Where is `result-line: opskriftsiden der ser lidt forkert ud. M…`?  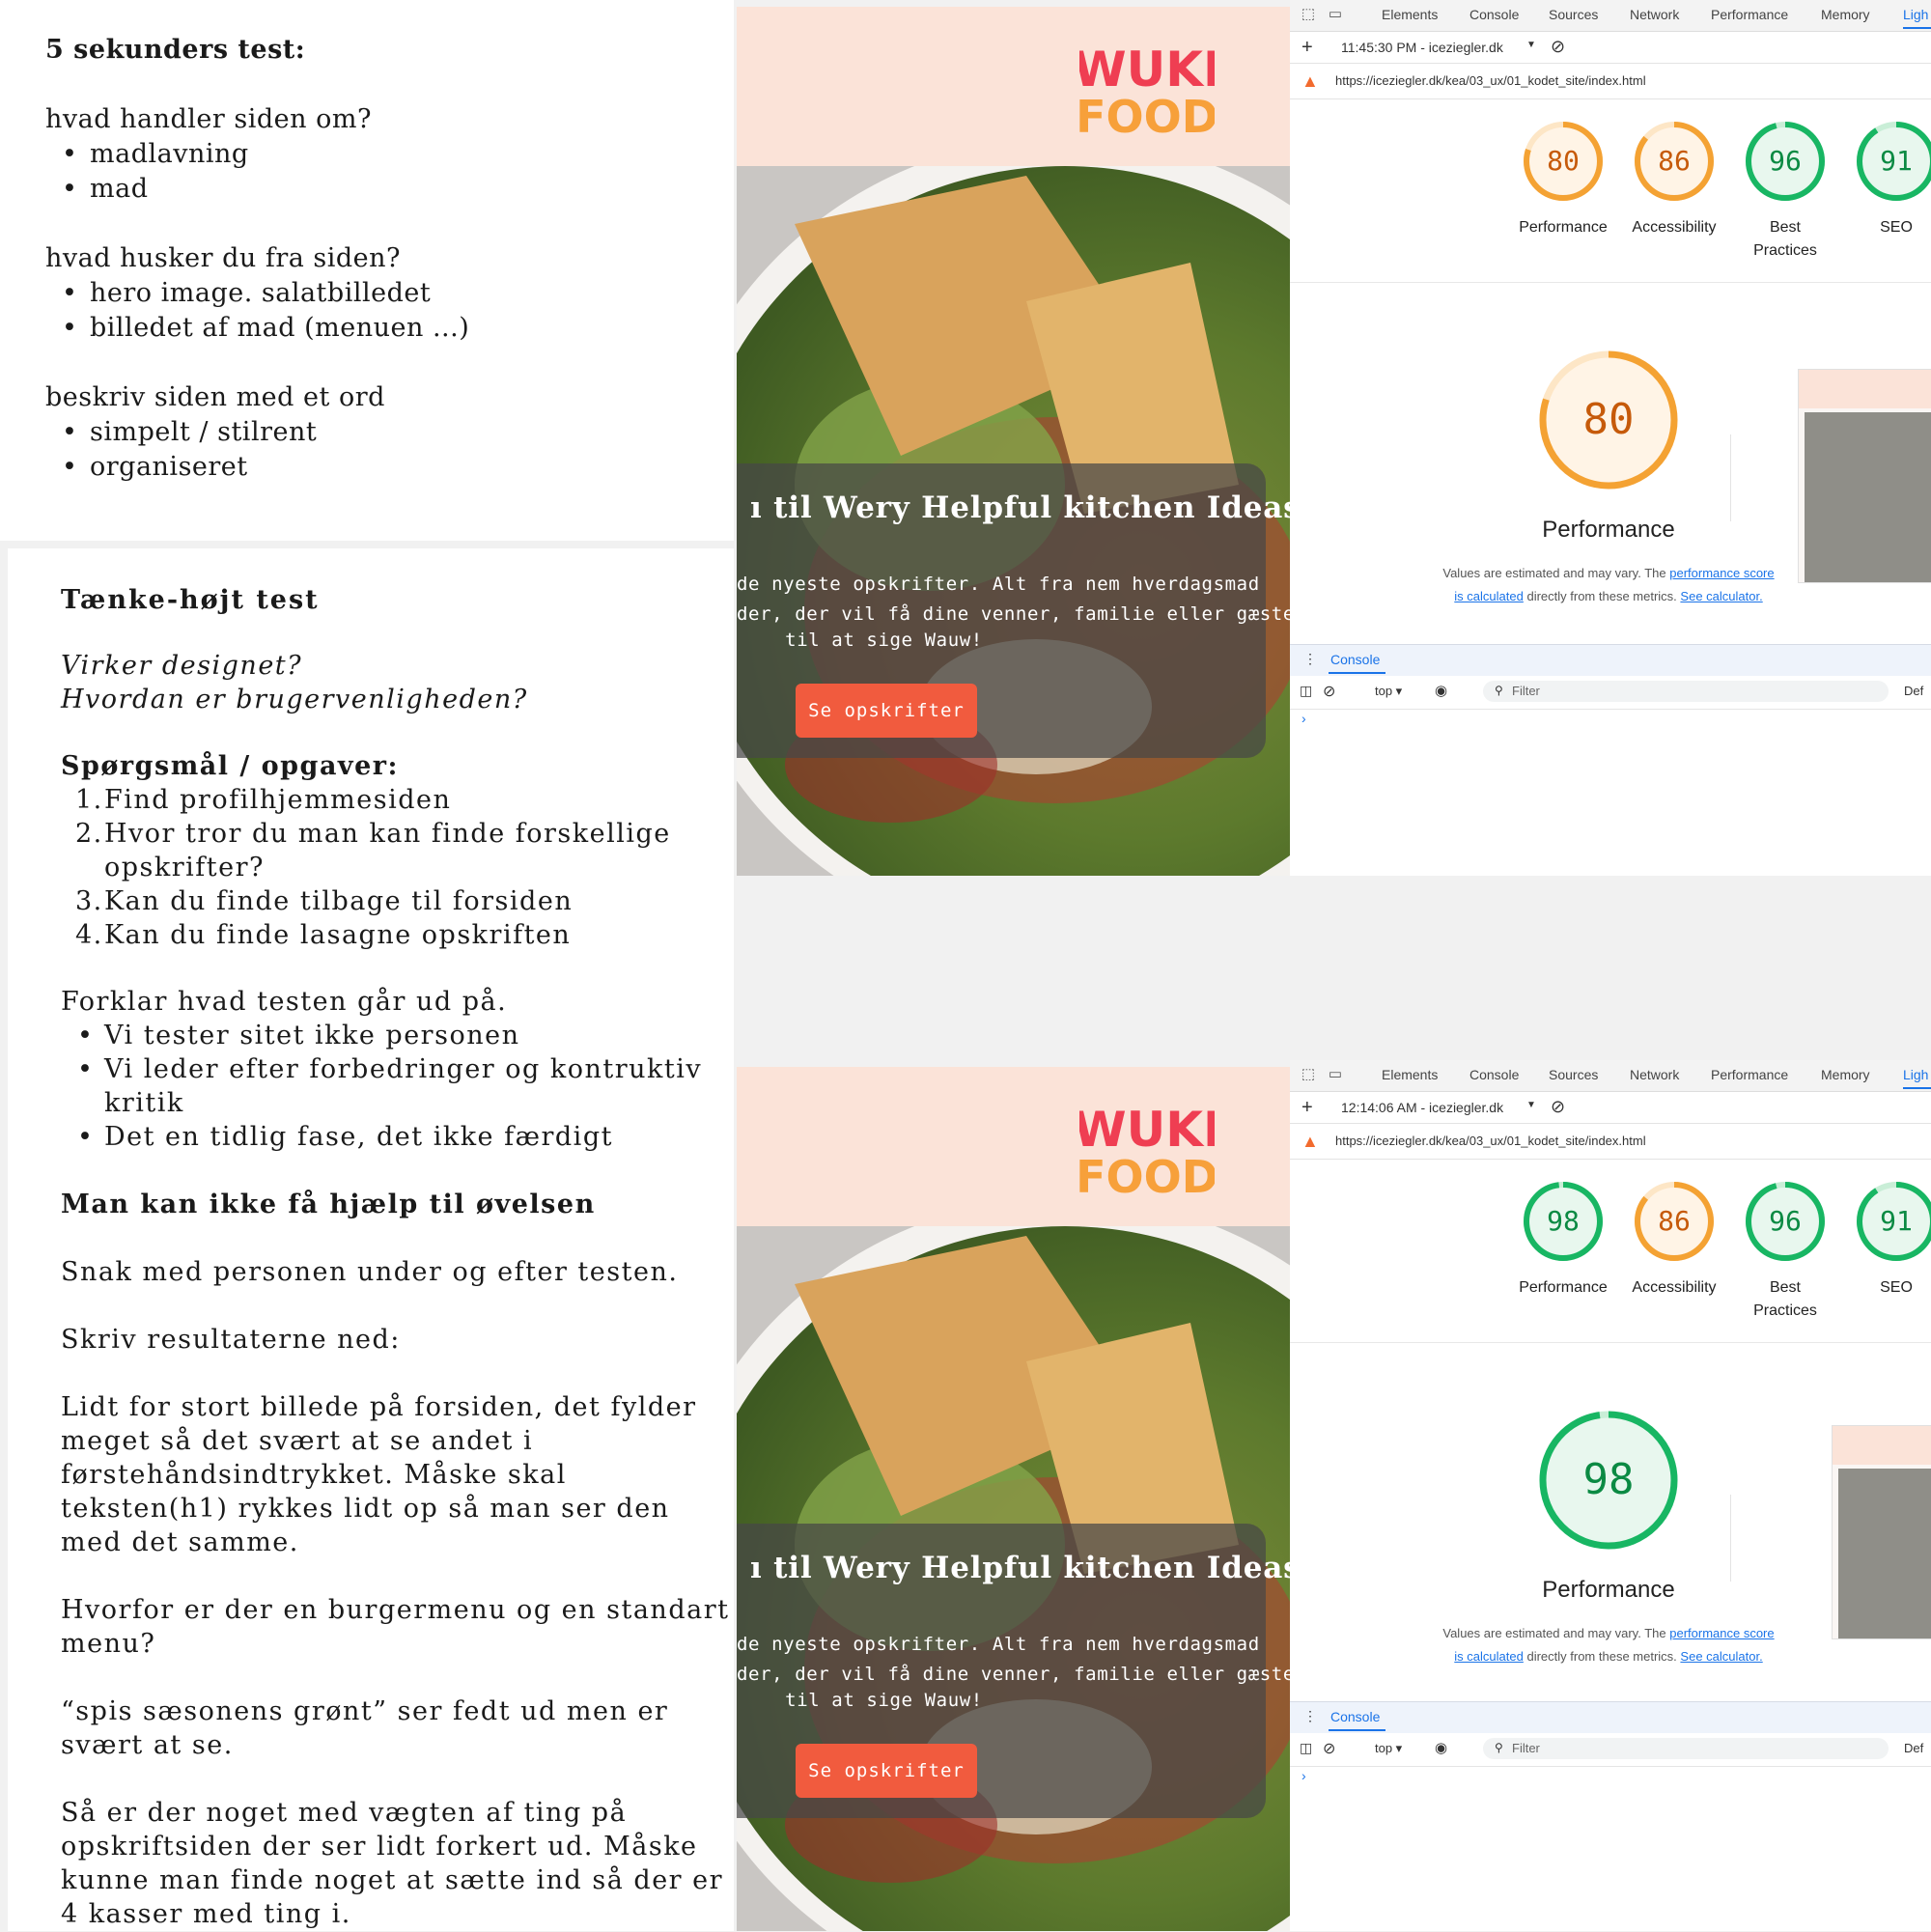
result-line: opskriftsiden der ser lidt forkert ud. M… is located at coordinates (379, 1847).